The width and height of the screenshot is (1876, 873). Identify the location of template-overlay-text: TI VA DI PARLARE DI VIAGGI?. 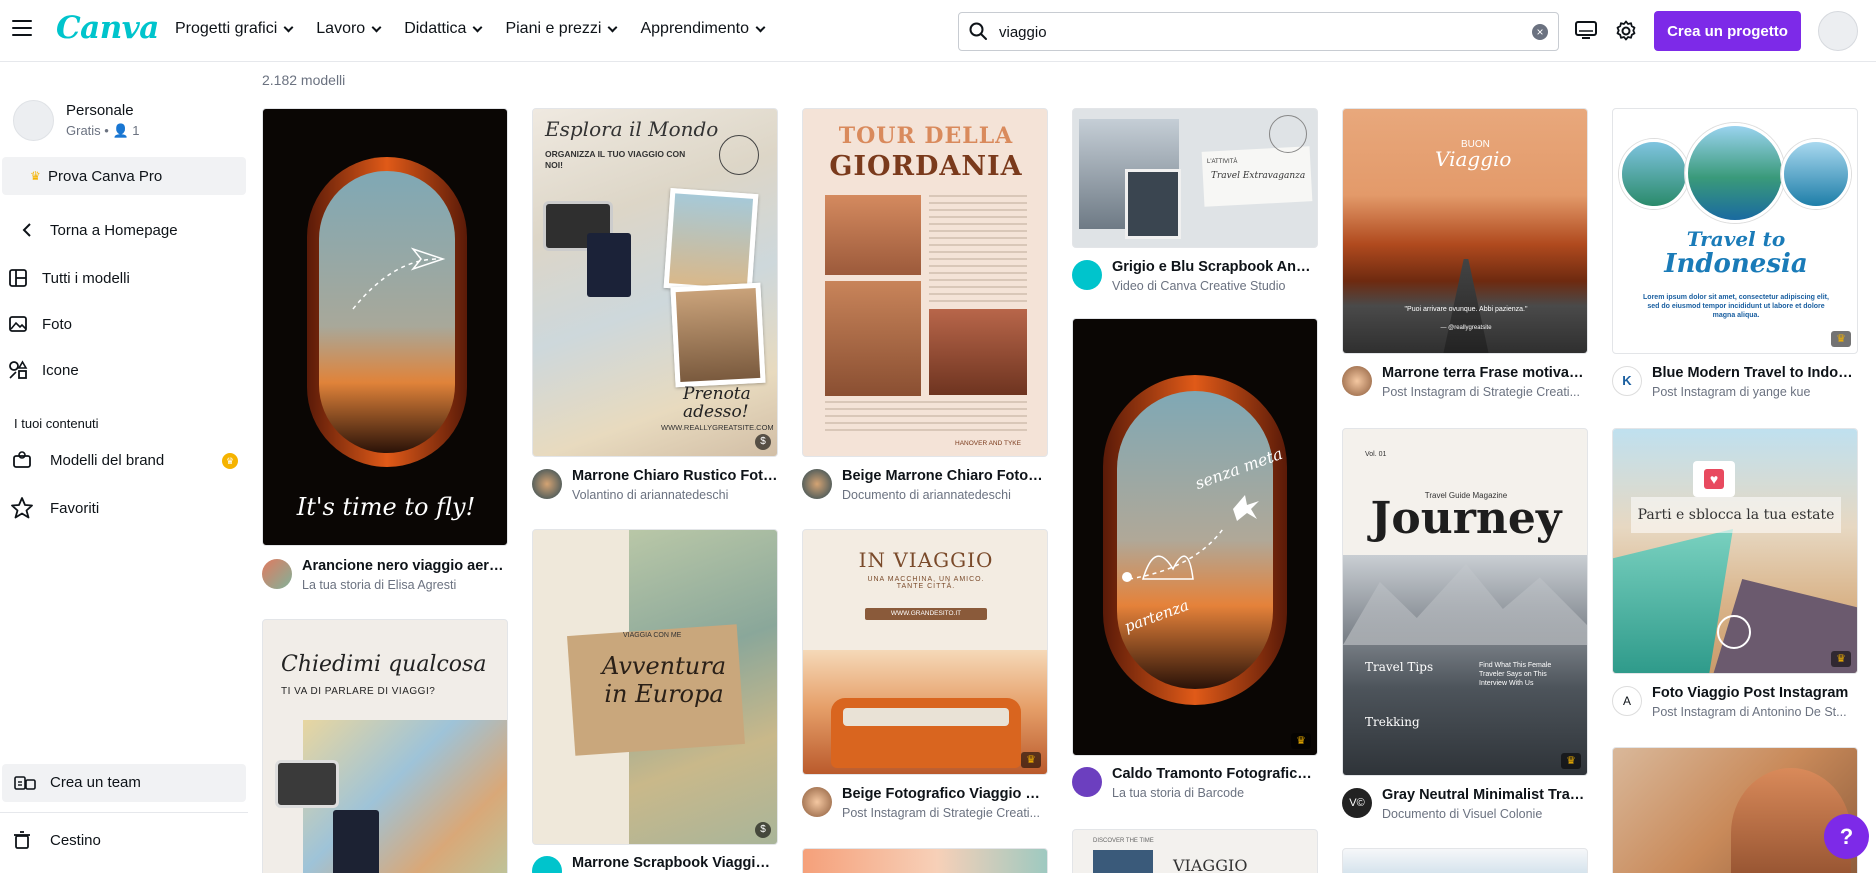
(358, 691).